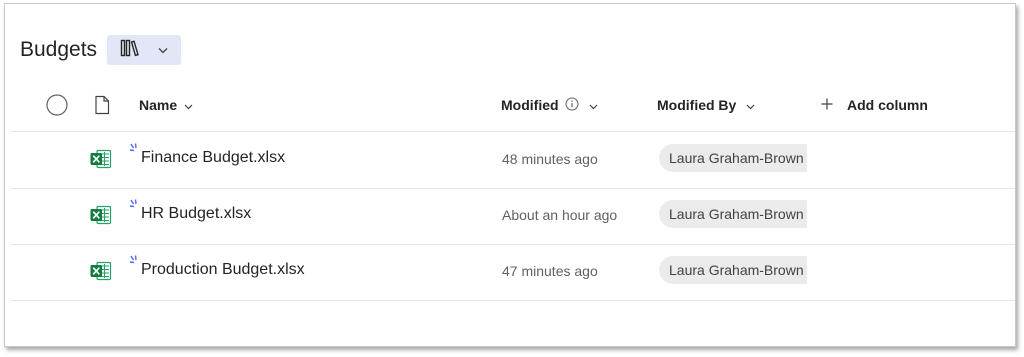 This screenshot has width=1024, height=357. I want to click on file-name-link: Finance Budget.xlsx, so click(213, 158).